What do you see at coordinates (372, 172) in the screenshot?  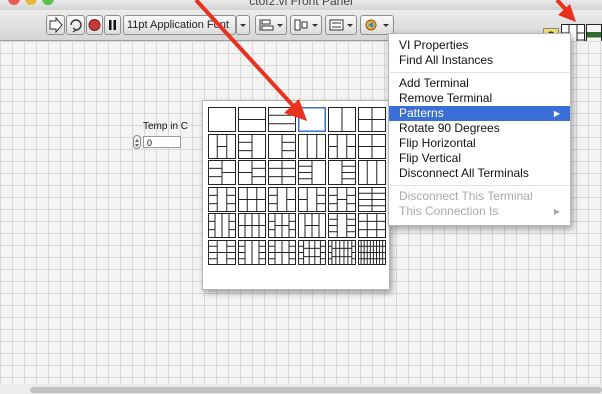 I see `pattern-option-r3-c6` at bounding box center [372, 172].